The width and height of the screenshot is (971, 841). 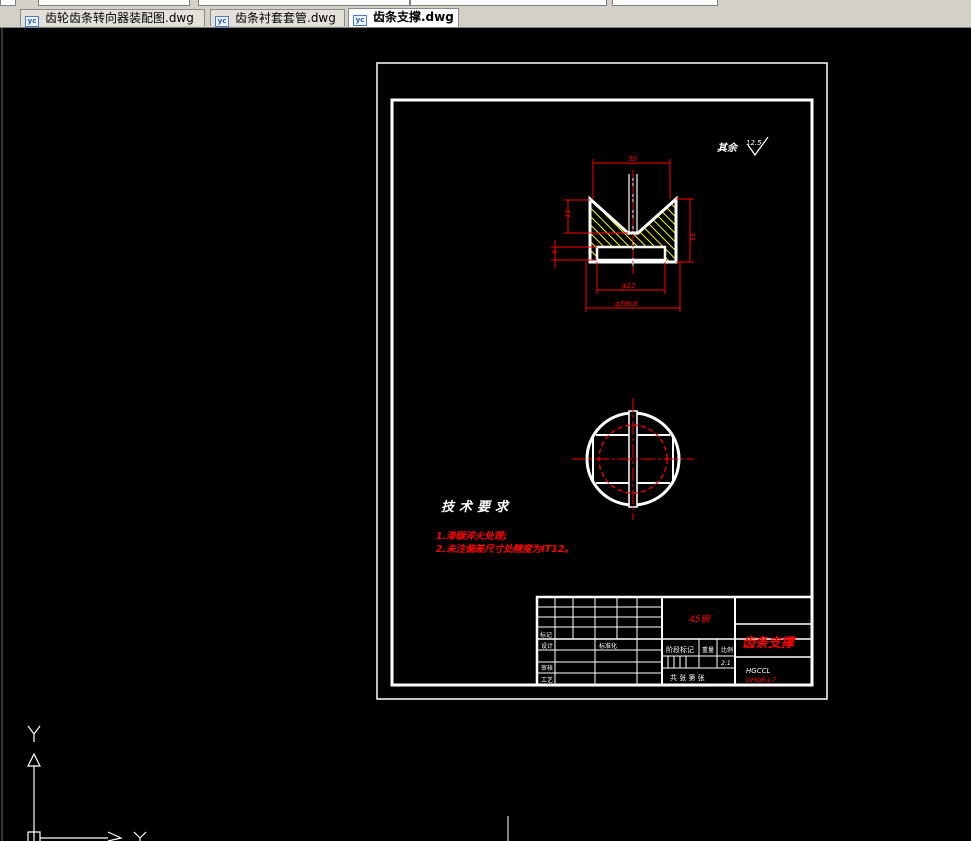 What do you see at coordinates (485, 17) in the screenshot?
I see `document-tab-bar: yc 齿轮齿条转向器装配图.dwg yc 齿条衬套套管.dwg yc 齿条支撑.dwg` at bounding box center [485, 17].